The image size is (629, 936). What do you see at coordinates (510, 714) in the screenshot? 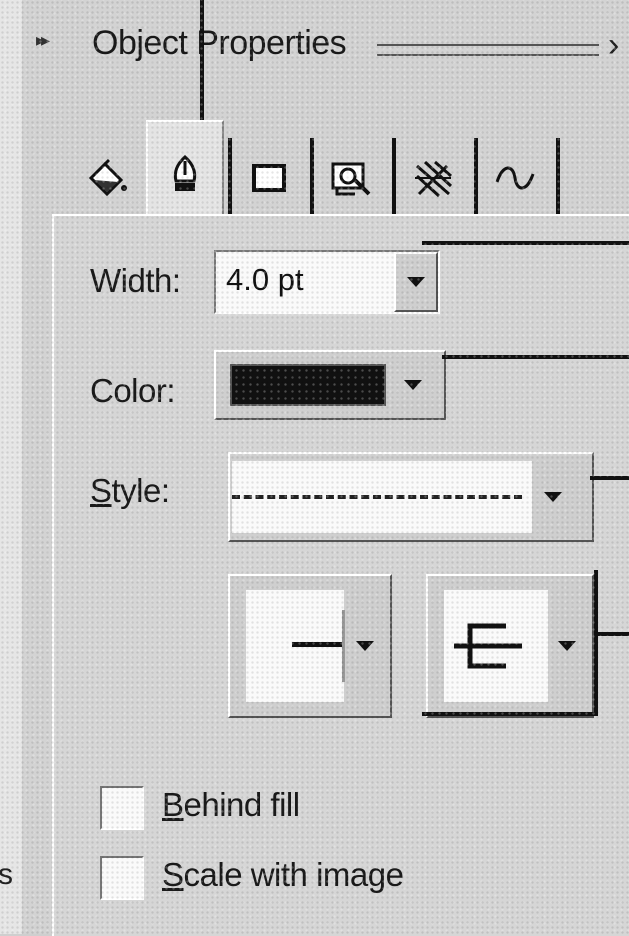
I see `callout-line-arrowheads-bottom` at bounding box center [510, 714].